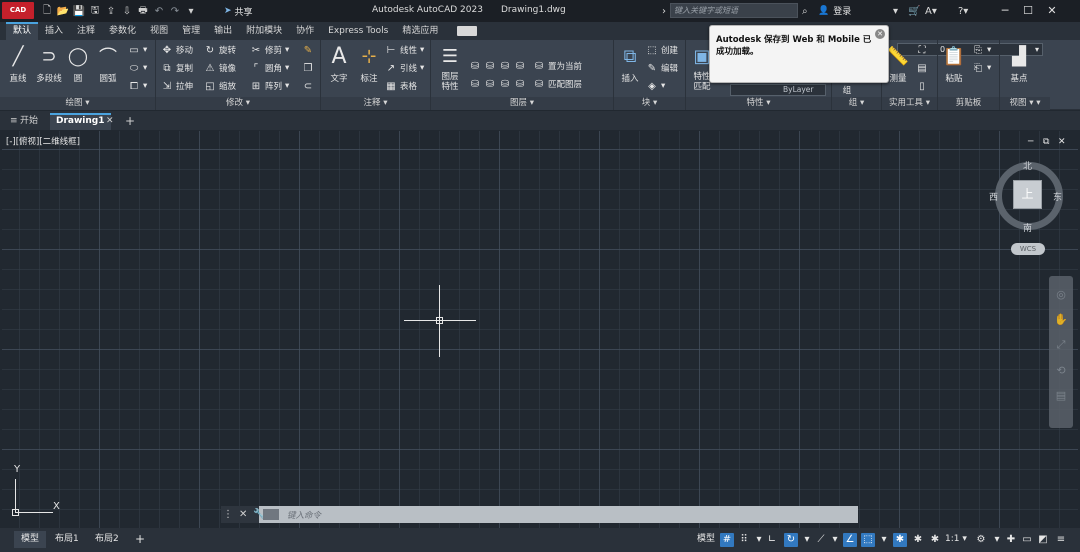  Describe the element at coordinates (557, 84) in the screenshot. I see `match-layer-button: ⛁ 匹配图层` at that location.